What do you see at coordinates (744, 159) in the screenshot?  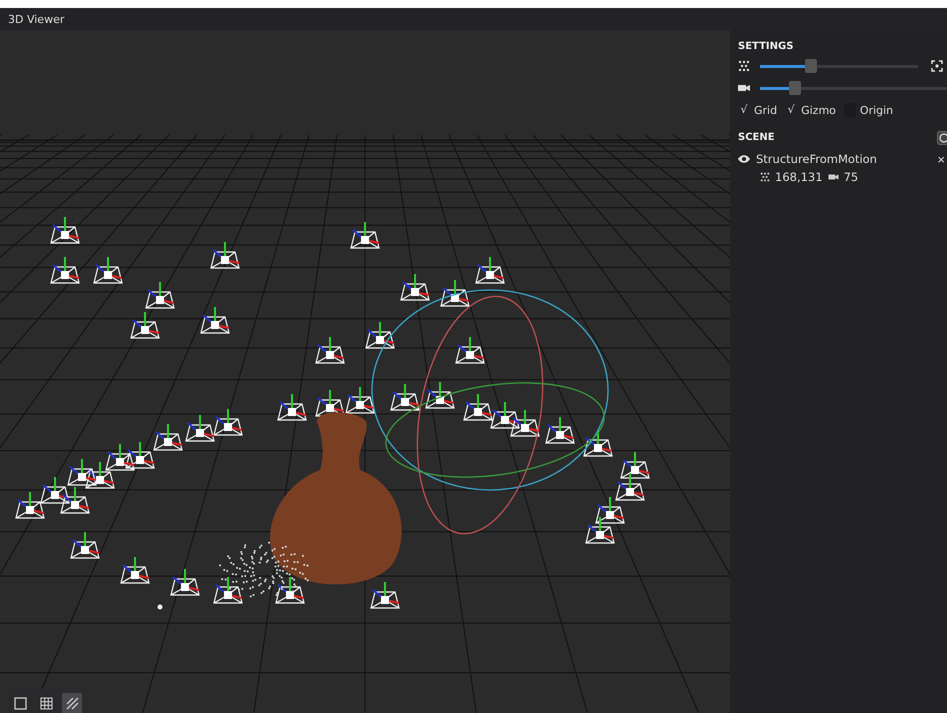 I see `eye-icon` at bounding box center [744, 159].